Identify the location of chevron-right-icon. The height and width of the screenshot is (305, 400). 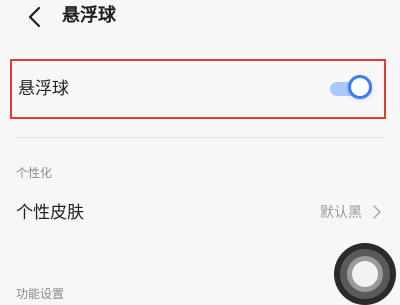
(377, 212).